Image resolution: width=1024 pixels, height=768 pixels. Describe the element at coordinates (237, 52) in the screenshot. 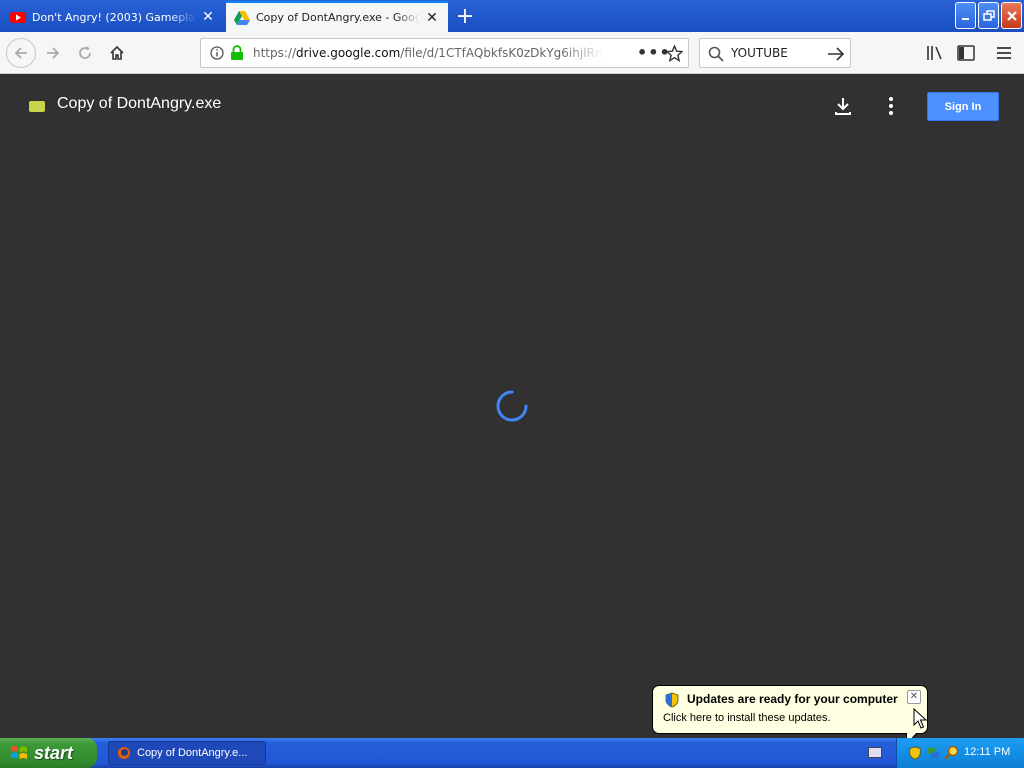

I see `lock-icon` at that location.